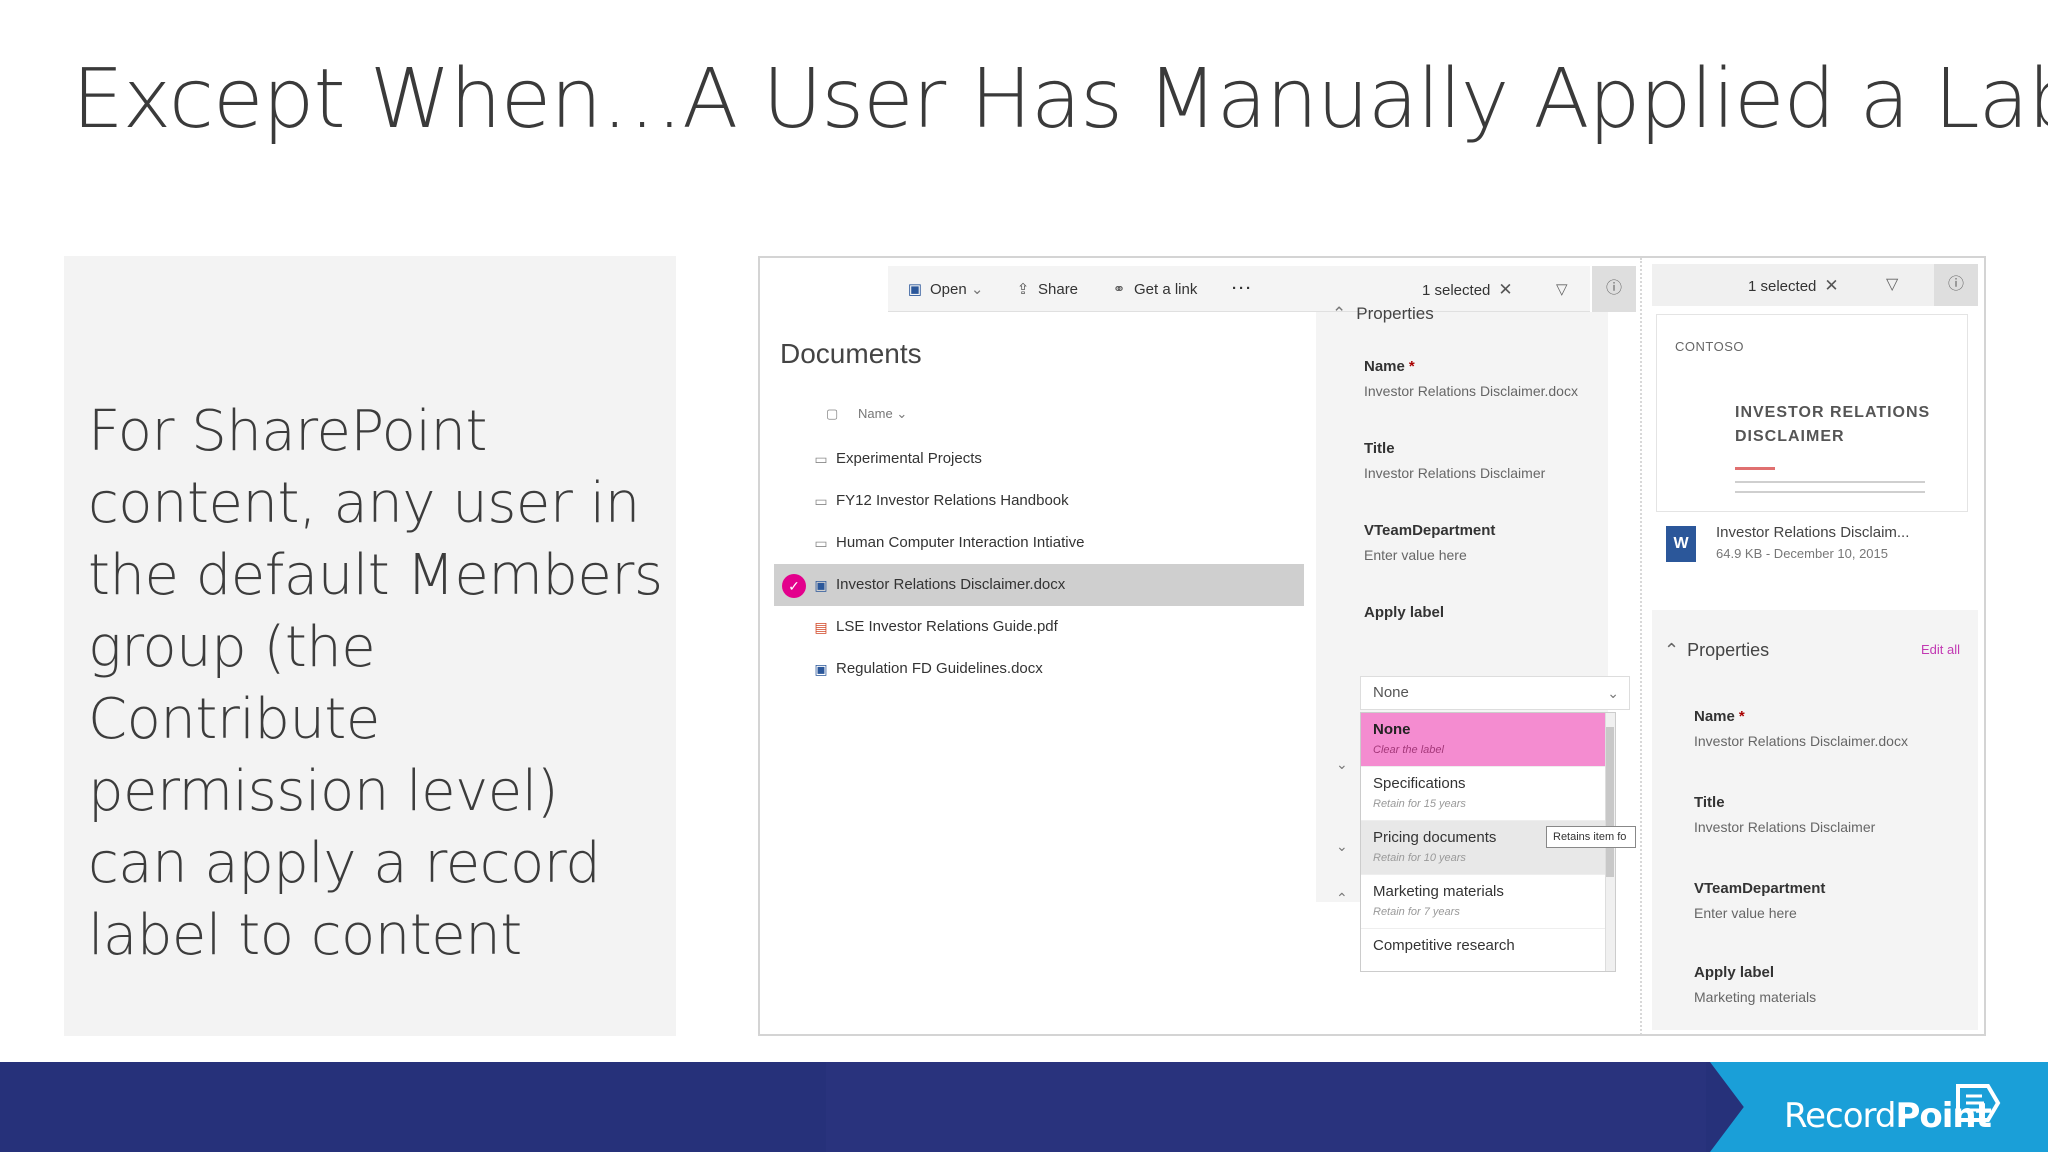  What do you see at coordinates (1488, 794) in the screenshot?
I see `label-option: Specifications Retain for 15 years` at bounding box center [1488, 794].